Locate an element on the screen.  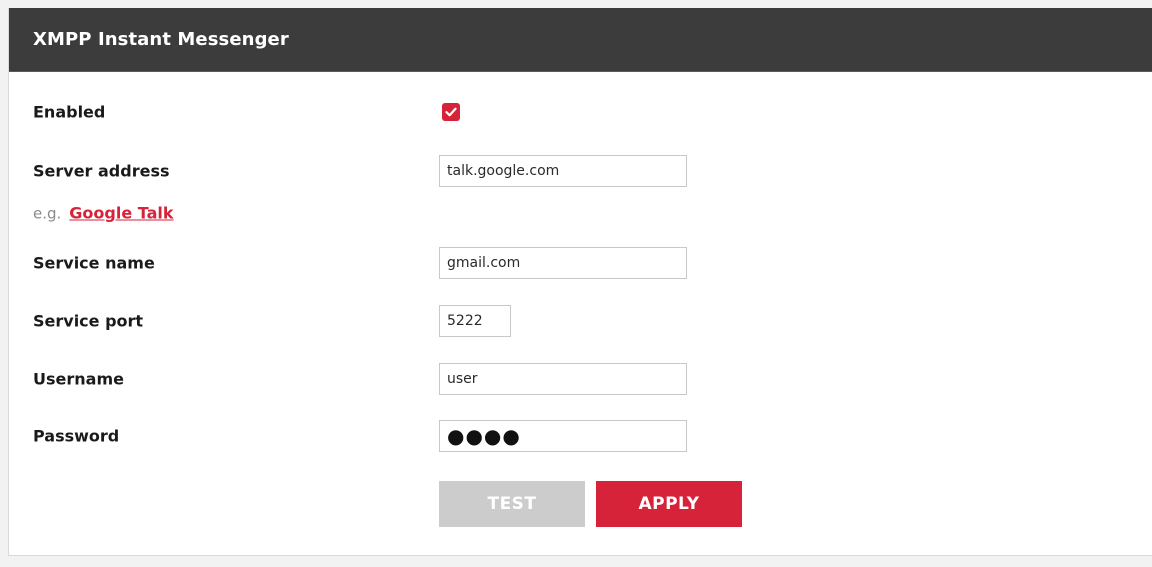
service-name-input is located at coordinates (563, 263).